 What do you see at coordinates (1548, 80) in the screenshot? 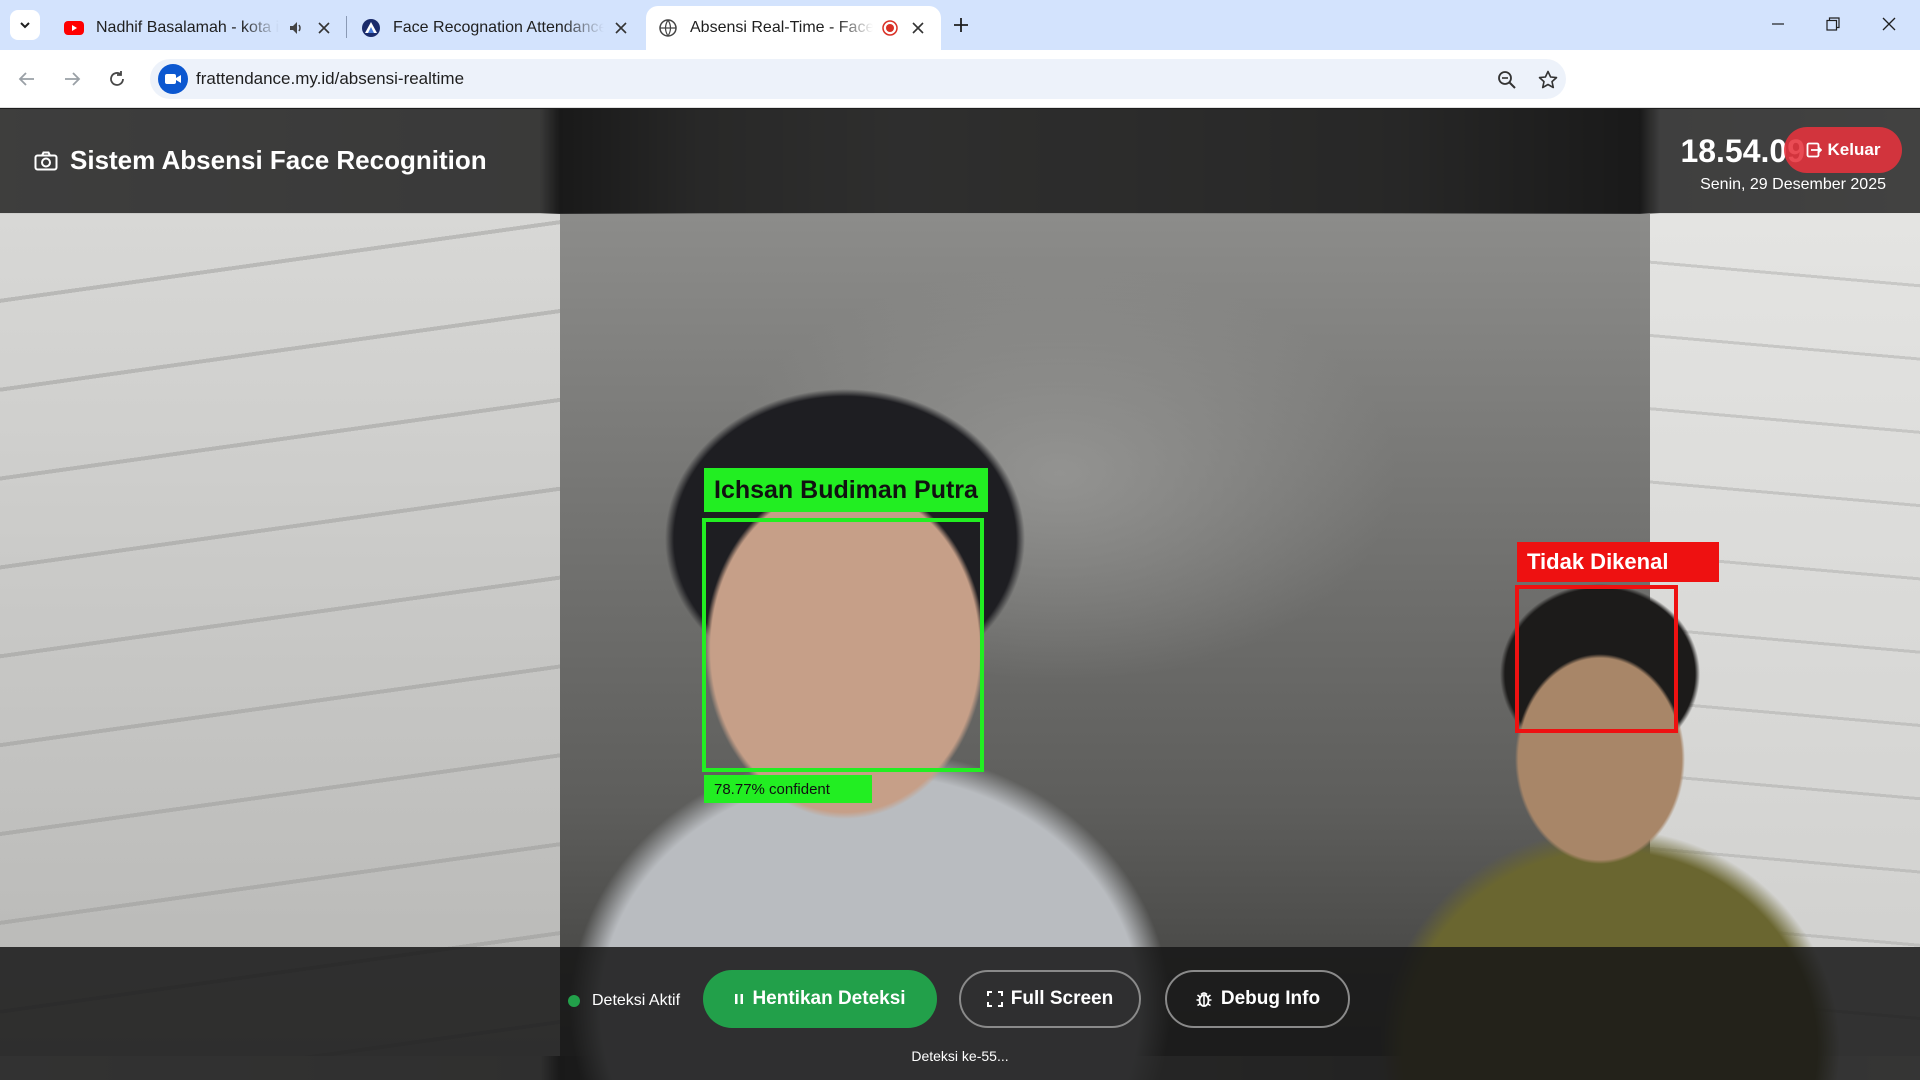
I see `bookmark-star-icon` at bounding box center [1548, 80].